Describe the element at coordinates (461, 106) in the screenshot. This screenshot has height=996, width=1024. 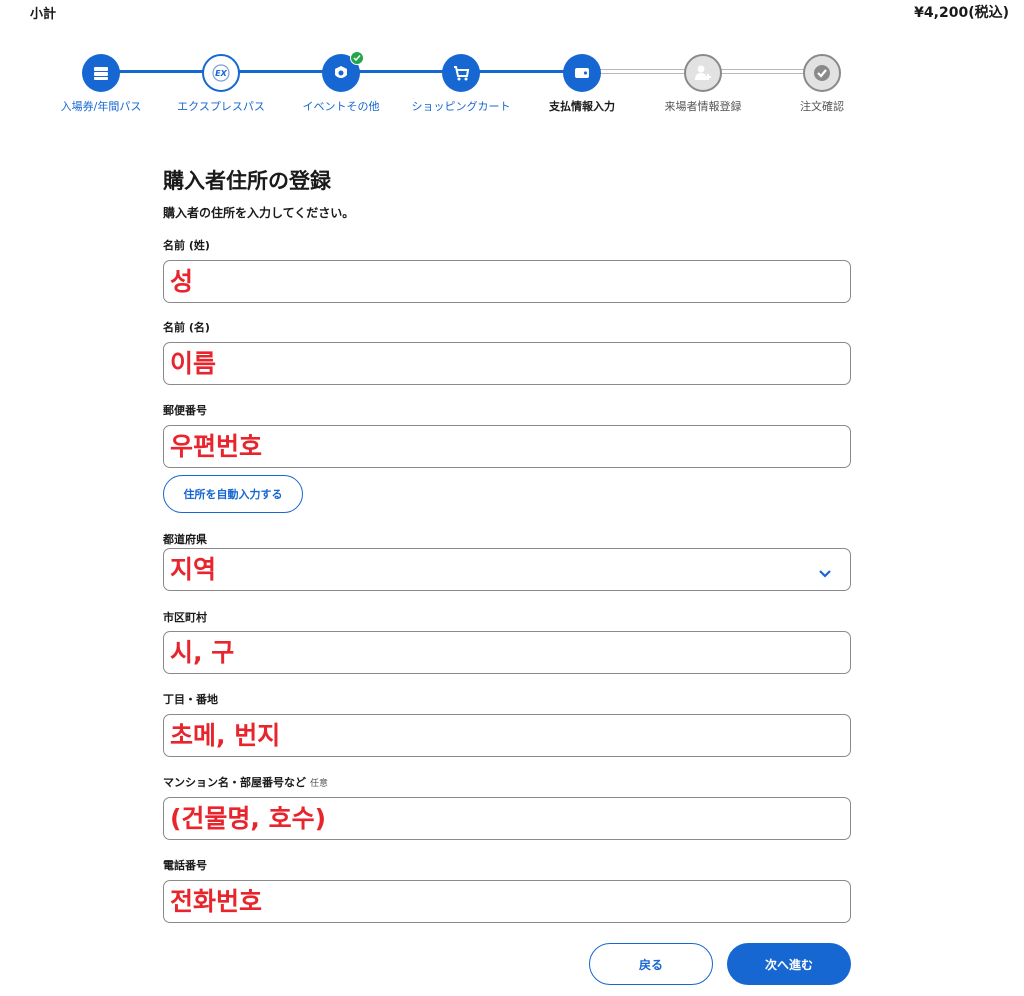
I see `step-label: ショッピングカート` at that location.